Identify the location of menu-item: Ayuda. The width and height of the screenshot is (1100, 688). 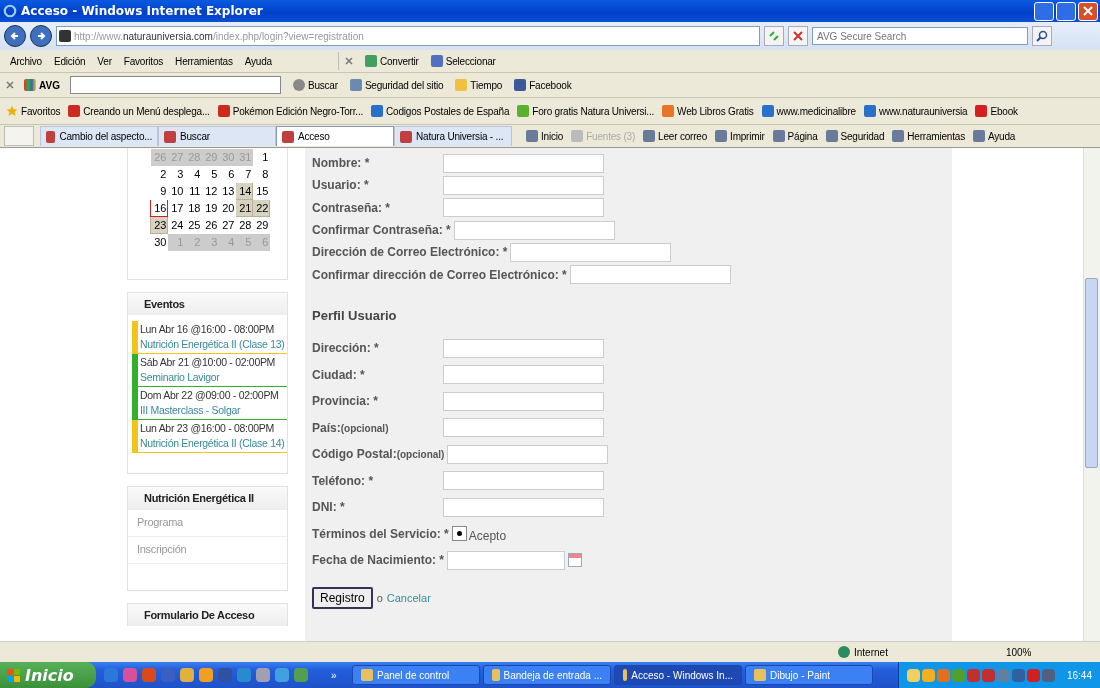
(258, 61).